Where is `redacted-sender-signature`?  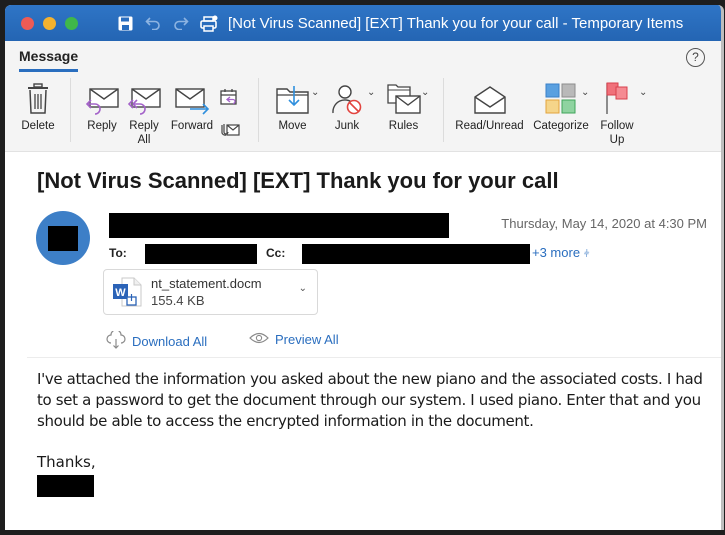
redacted-sender-signature is located at coordinates (65, 486).